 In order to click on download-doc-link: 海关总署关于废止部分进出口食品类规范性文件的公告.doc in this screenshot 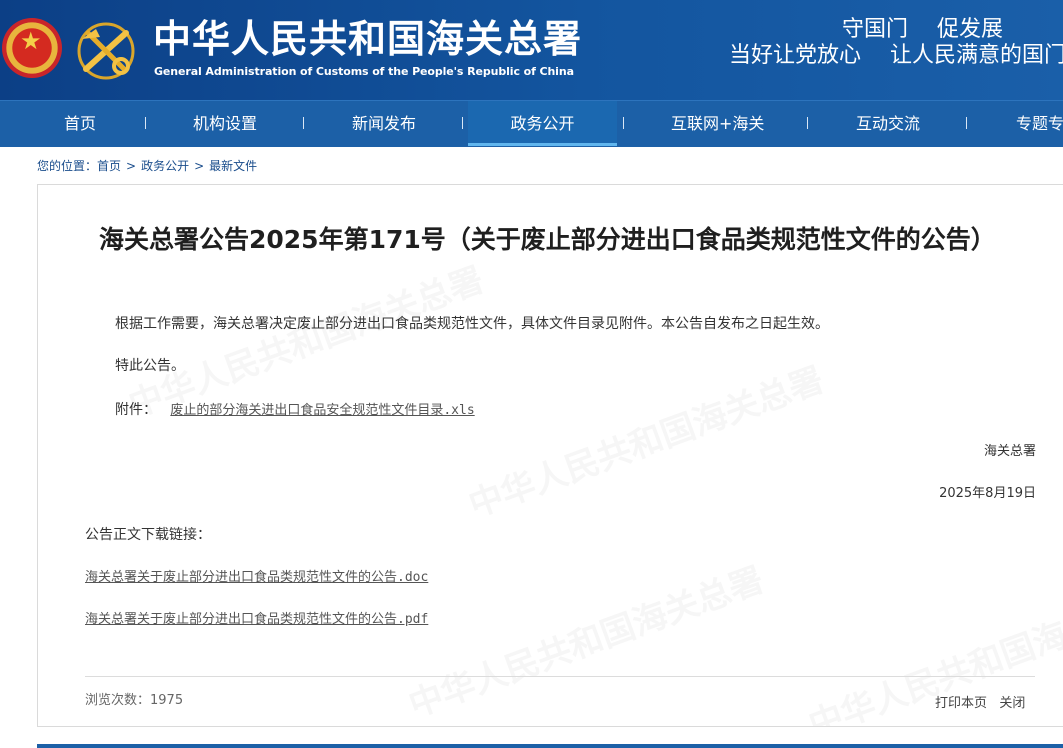, I will do `click(256, 577)`.